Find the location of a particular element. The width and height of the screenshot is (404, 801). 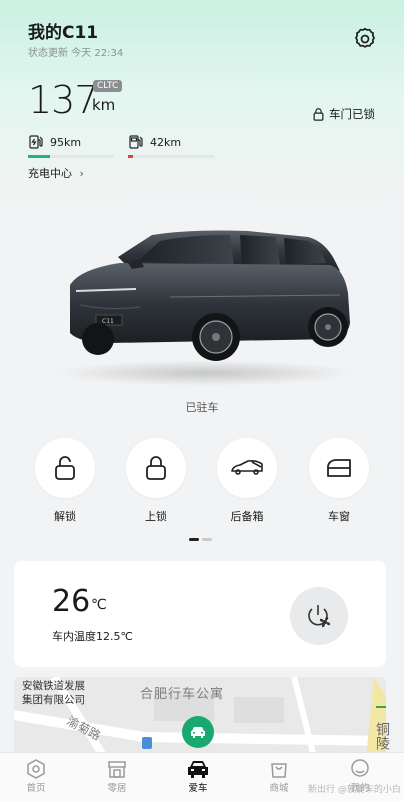

watermark: 新出行 @就爱车的小白 is located at coordinates (354, 790).